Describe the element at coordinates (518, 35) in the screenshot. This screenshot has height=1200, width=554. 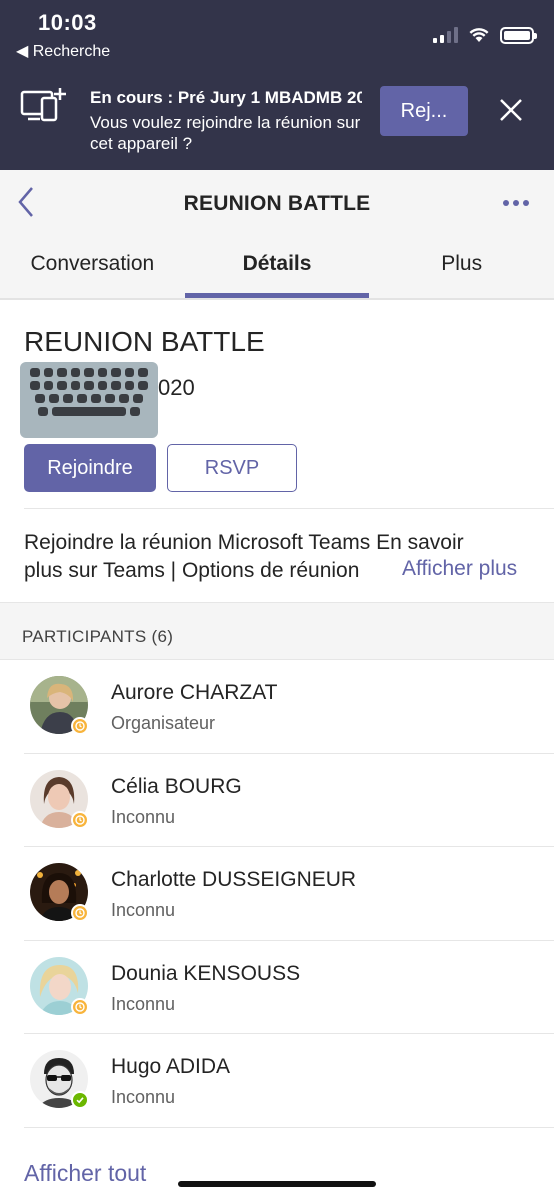
I see `battery-icon` at that location.